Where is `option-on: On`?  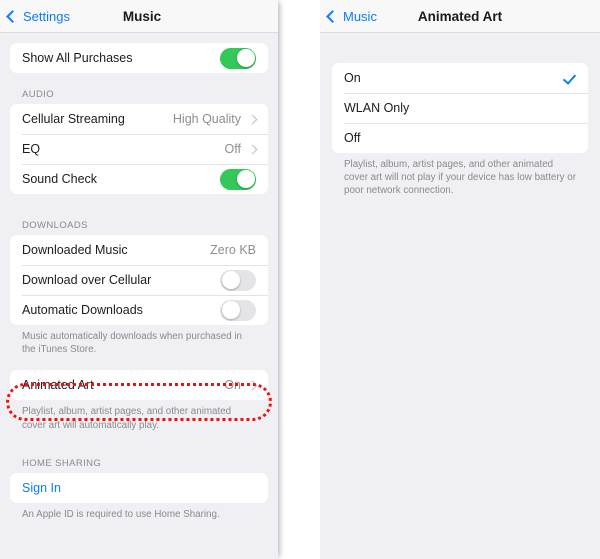 option-on: On is located at coordinates (460, 78).